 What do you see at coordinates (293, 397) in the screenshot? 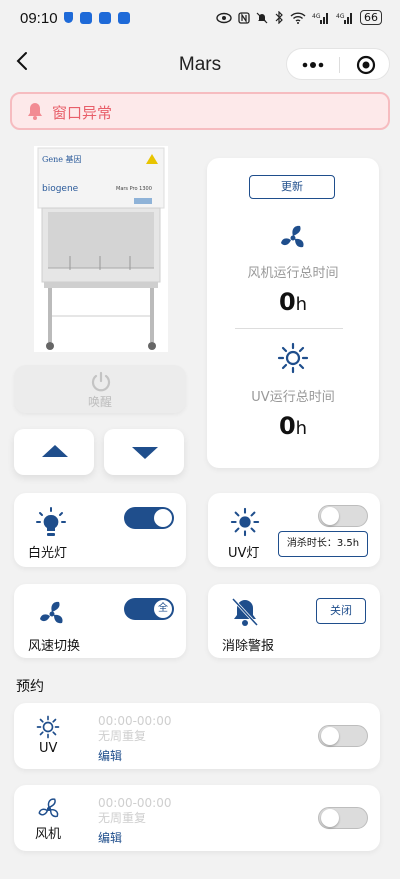
I see `uv-runtime-label: UV运行总时间` at bounding box center [293, 397].